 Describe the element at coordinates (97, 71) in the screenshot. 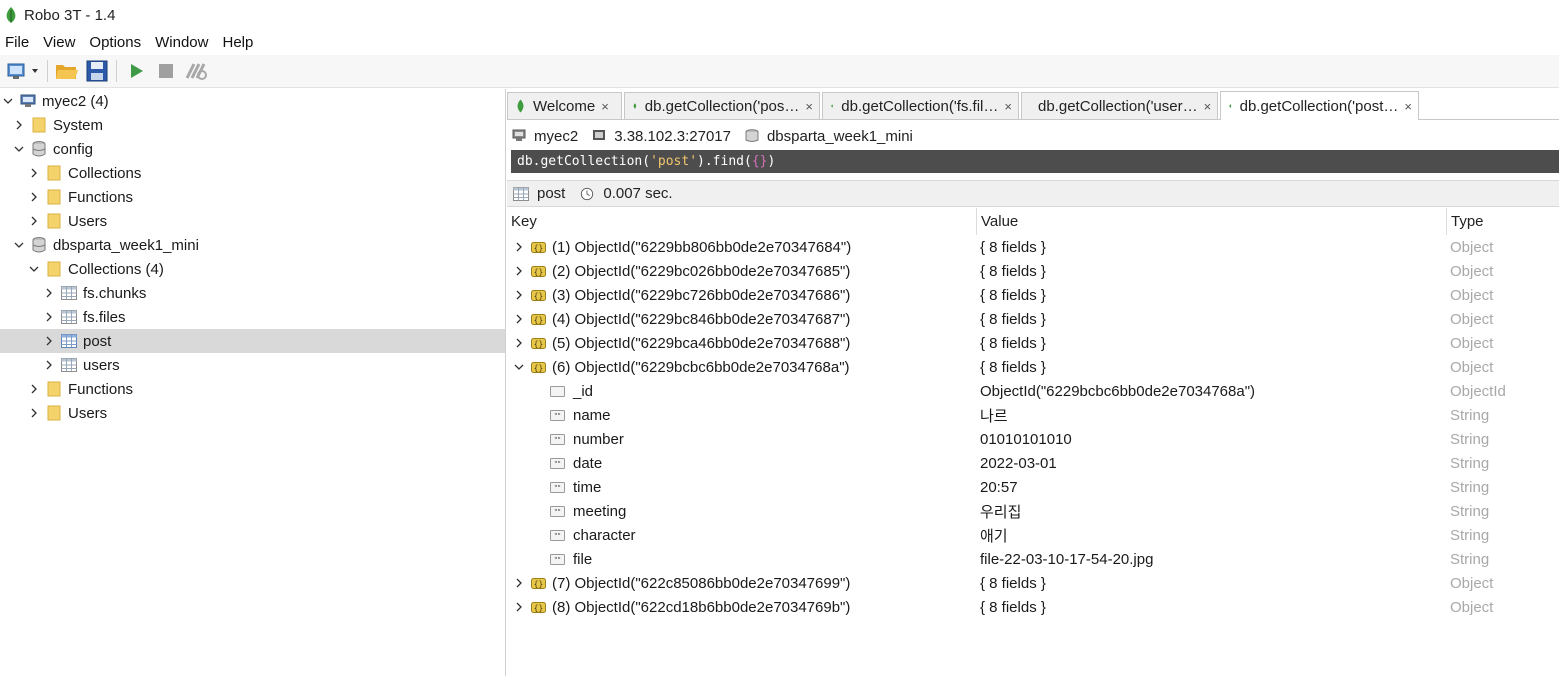

I see `save-button` at that location.